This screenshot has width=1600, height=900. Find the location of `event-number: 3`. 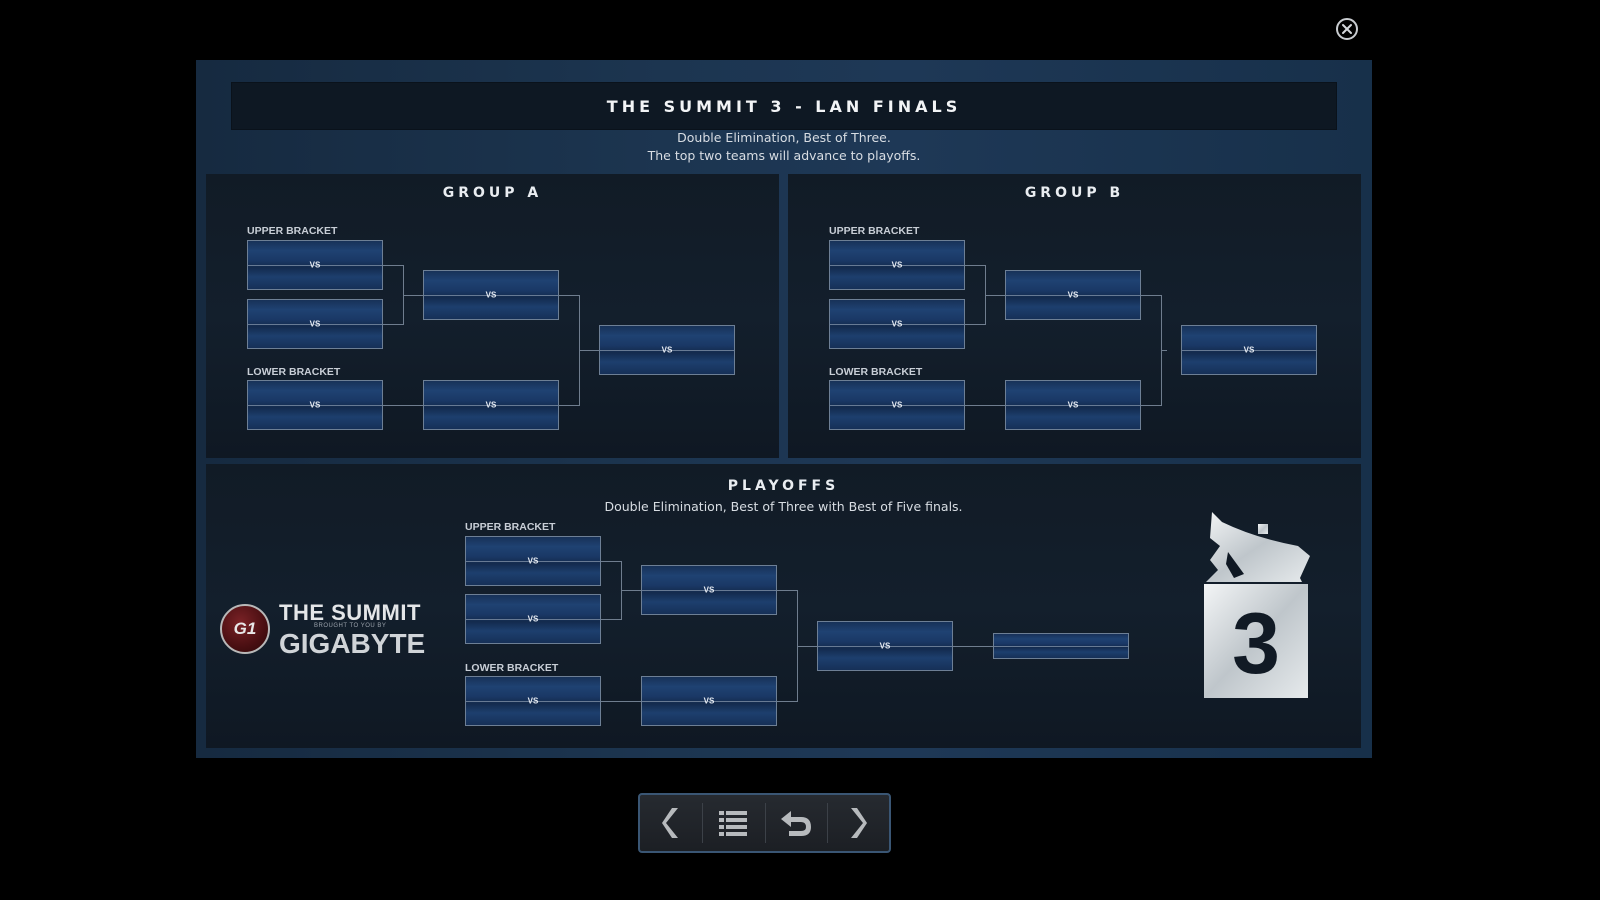

event-number: 3 is located at coordinates (1256, 644).